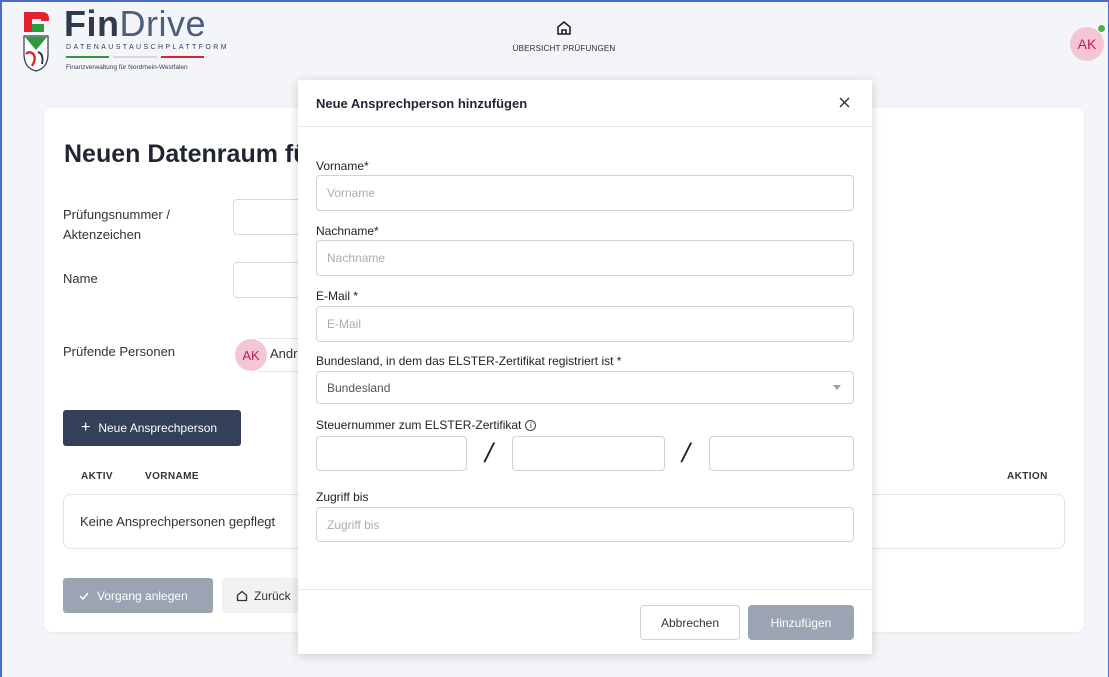  What do you see at coordinates (585, 387) in the screenshot?
I see `state-select: Bundesland` at bounding box center [585, 387].